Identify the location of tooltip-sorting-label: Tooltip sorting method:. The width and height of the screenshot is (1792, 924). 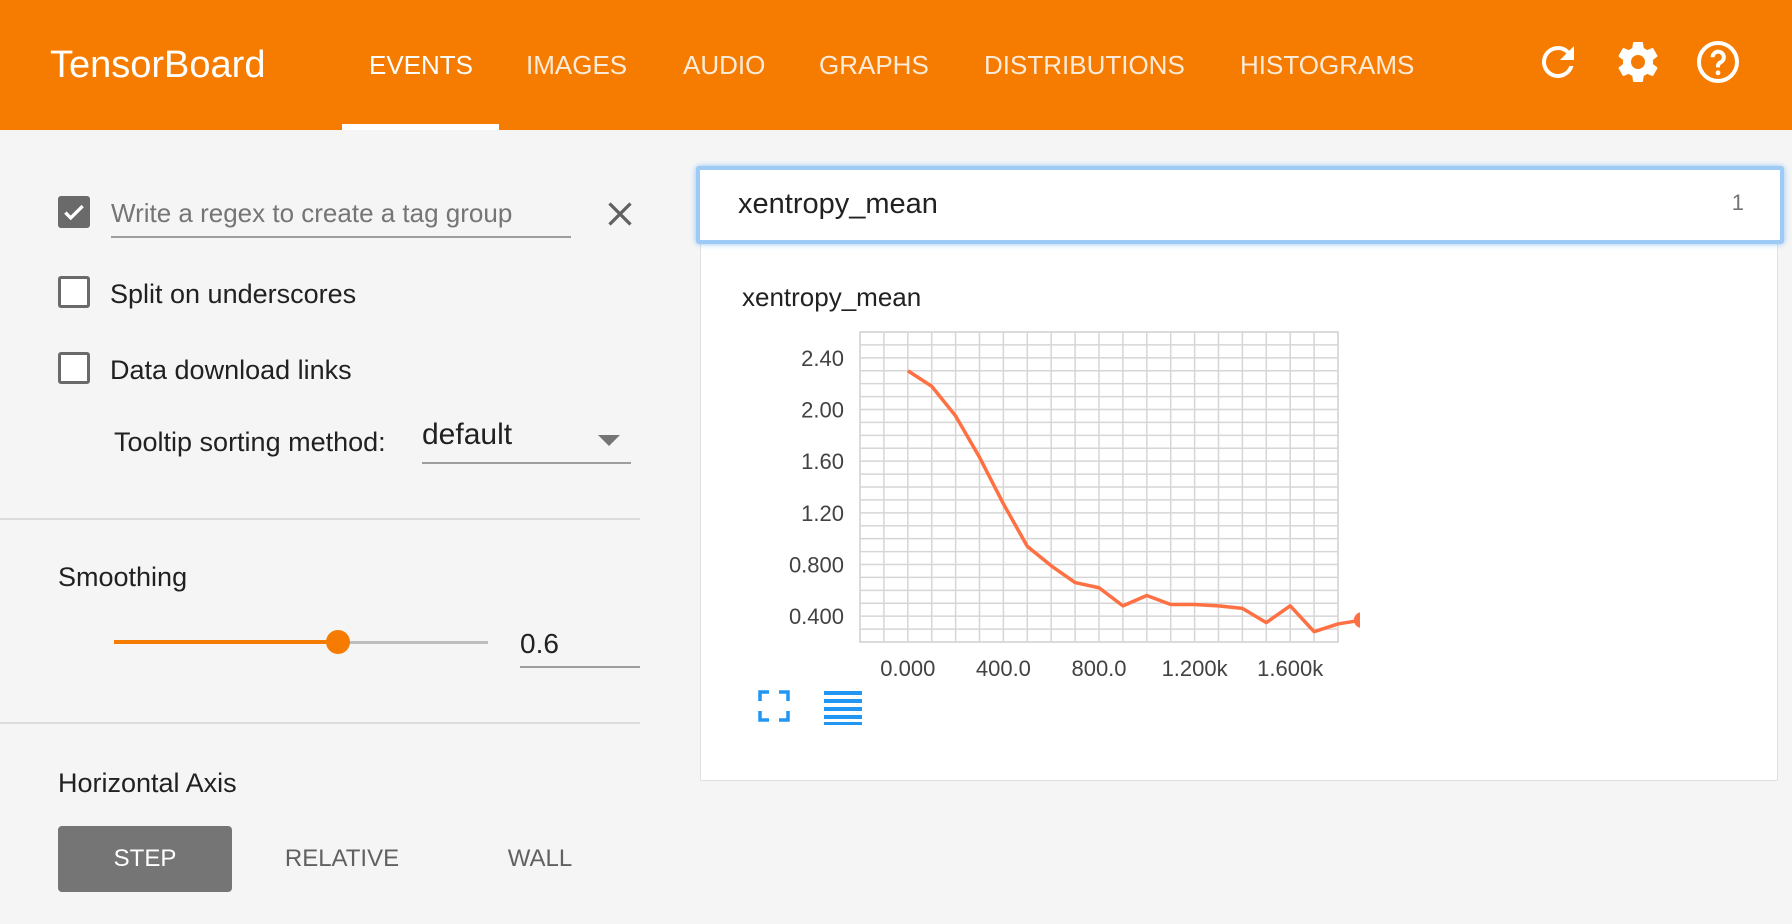
(250, 442).